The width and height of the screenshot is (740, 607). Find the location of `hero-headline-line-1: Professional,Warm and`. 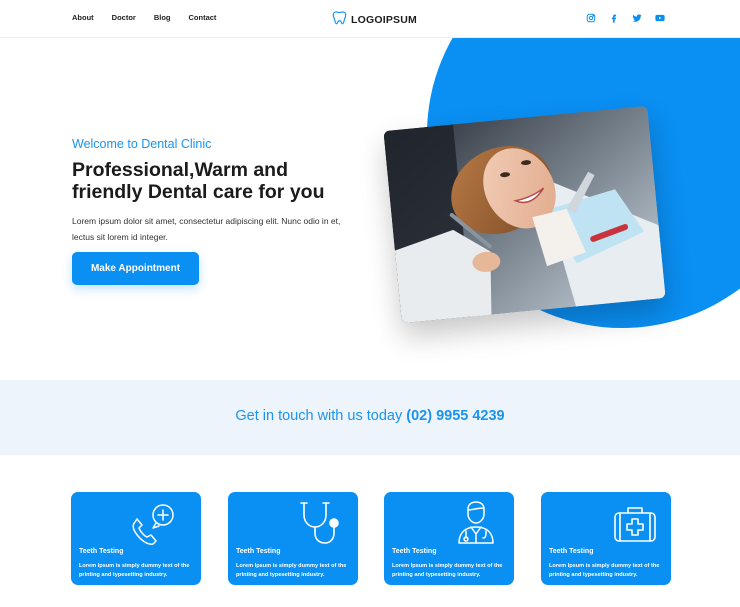

hero-headline-line-1: Professional,Warm and is located at coordinates (180, 170).